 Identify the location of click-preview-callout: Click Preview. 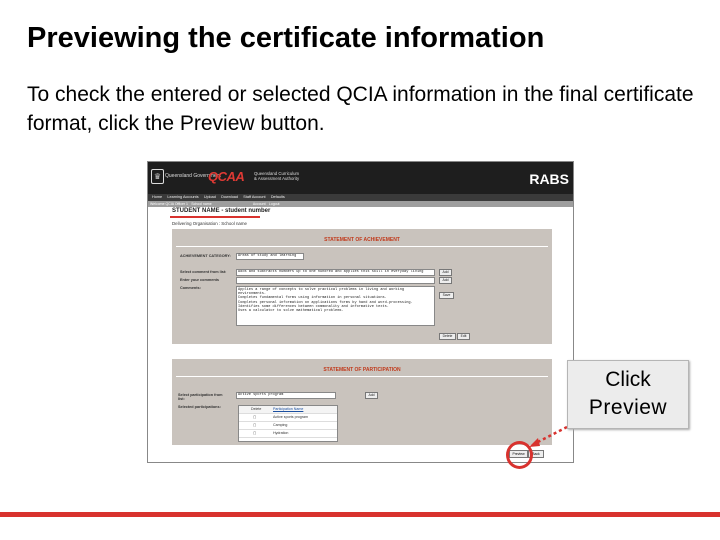
(628, 394).